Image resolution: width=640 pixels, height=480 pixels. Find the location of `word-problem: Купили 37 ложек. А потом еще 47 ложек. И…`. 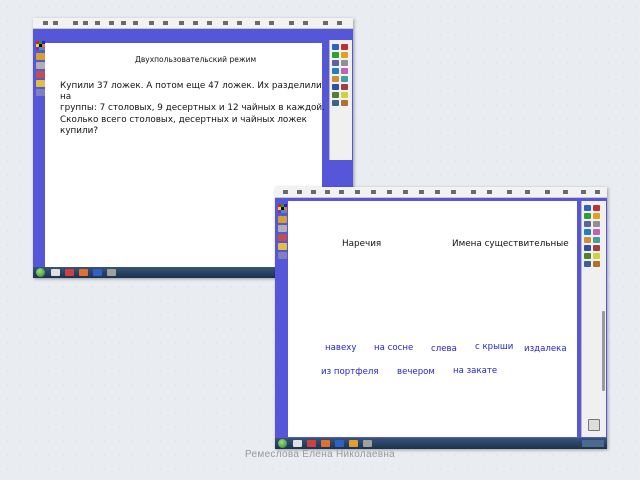

word-problem: Купили 37 ложек. А потом еще 47 ложек. И… is located at coordinates (196, 109).